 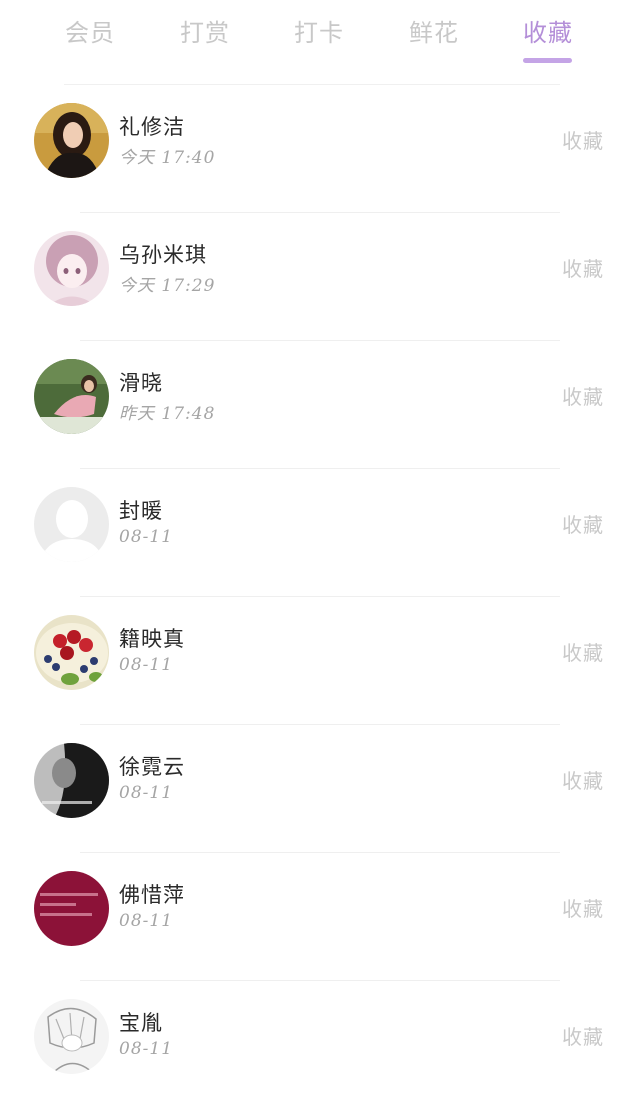 I want to click on list-item: 封暖 08-11 收藏, so click(x=320, y=533).